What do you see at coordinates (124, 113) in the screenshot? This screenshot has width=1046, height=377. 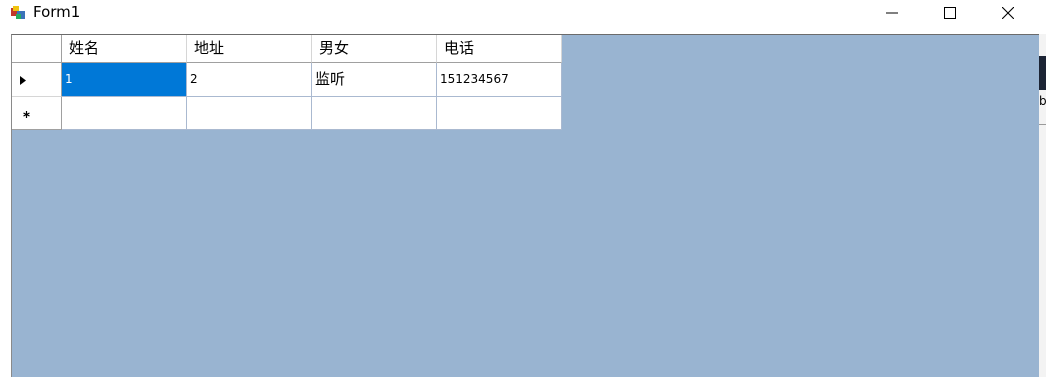 I see `grid-cell-name-new` at bounding box center [124, 113].